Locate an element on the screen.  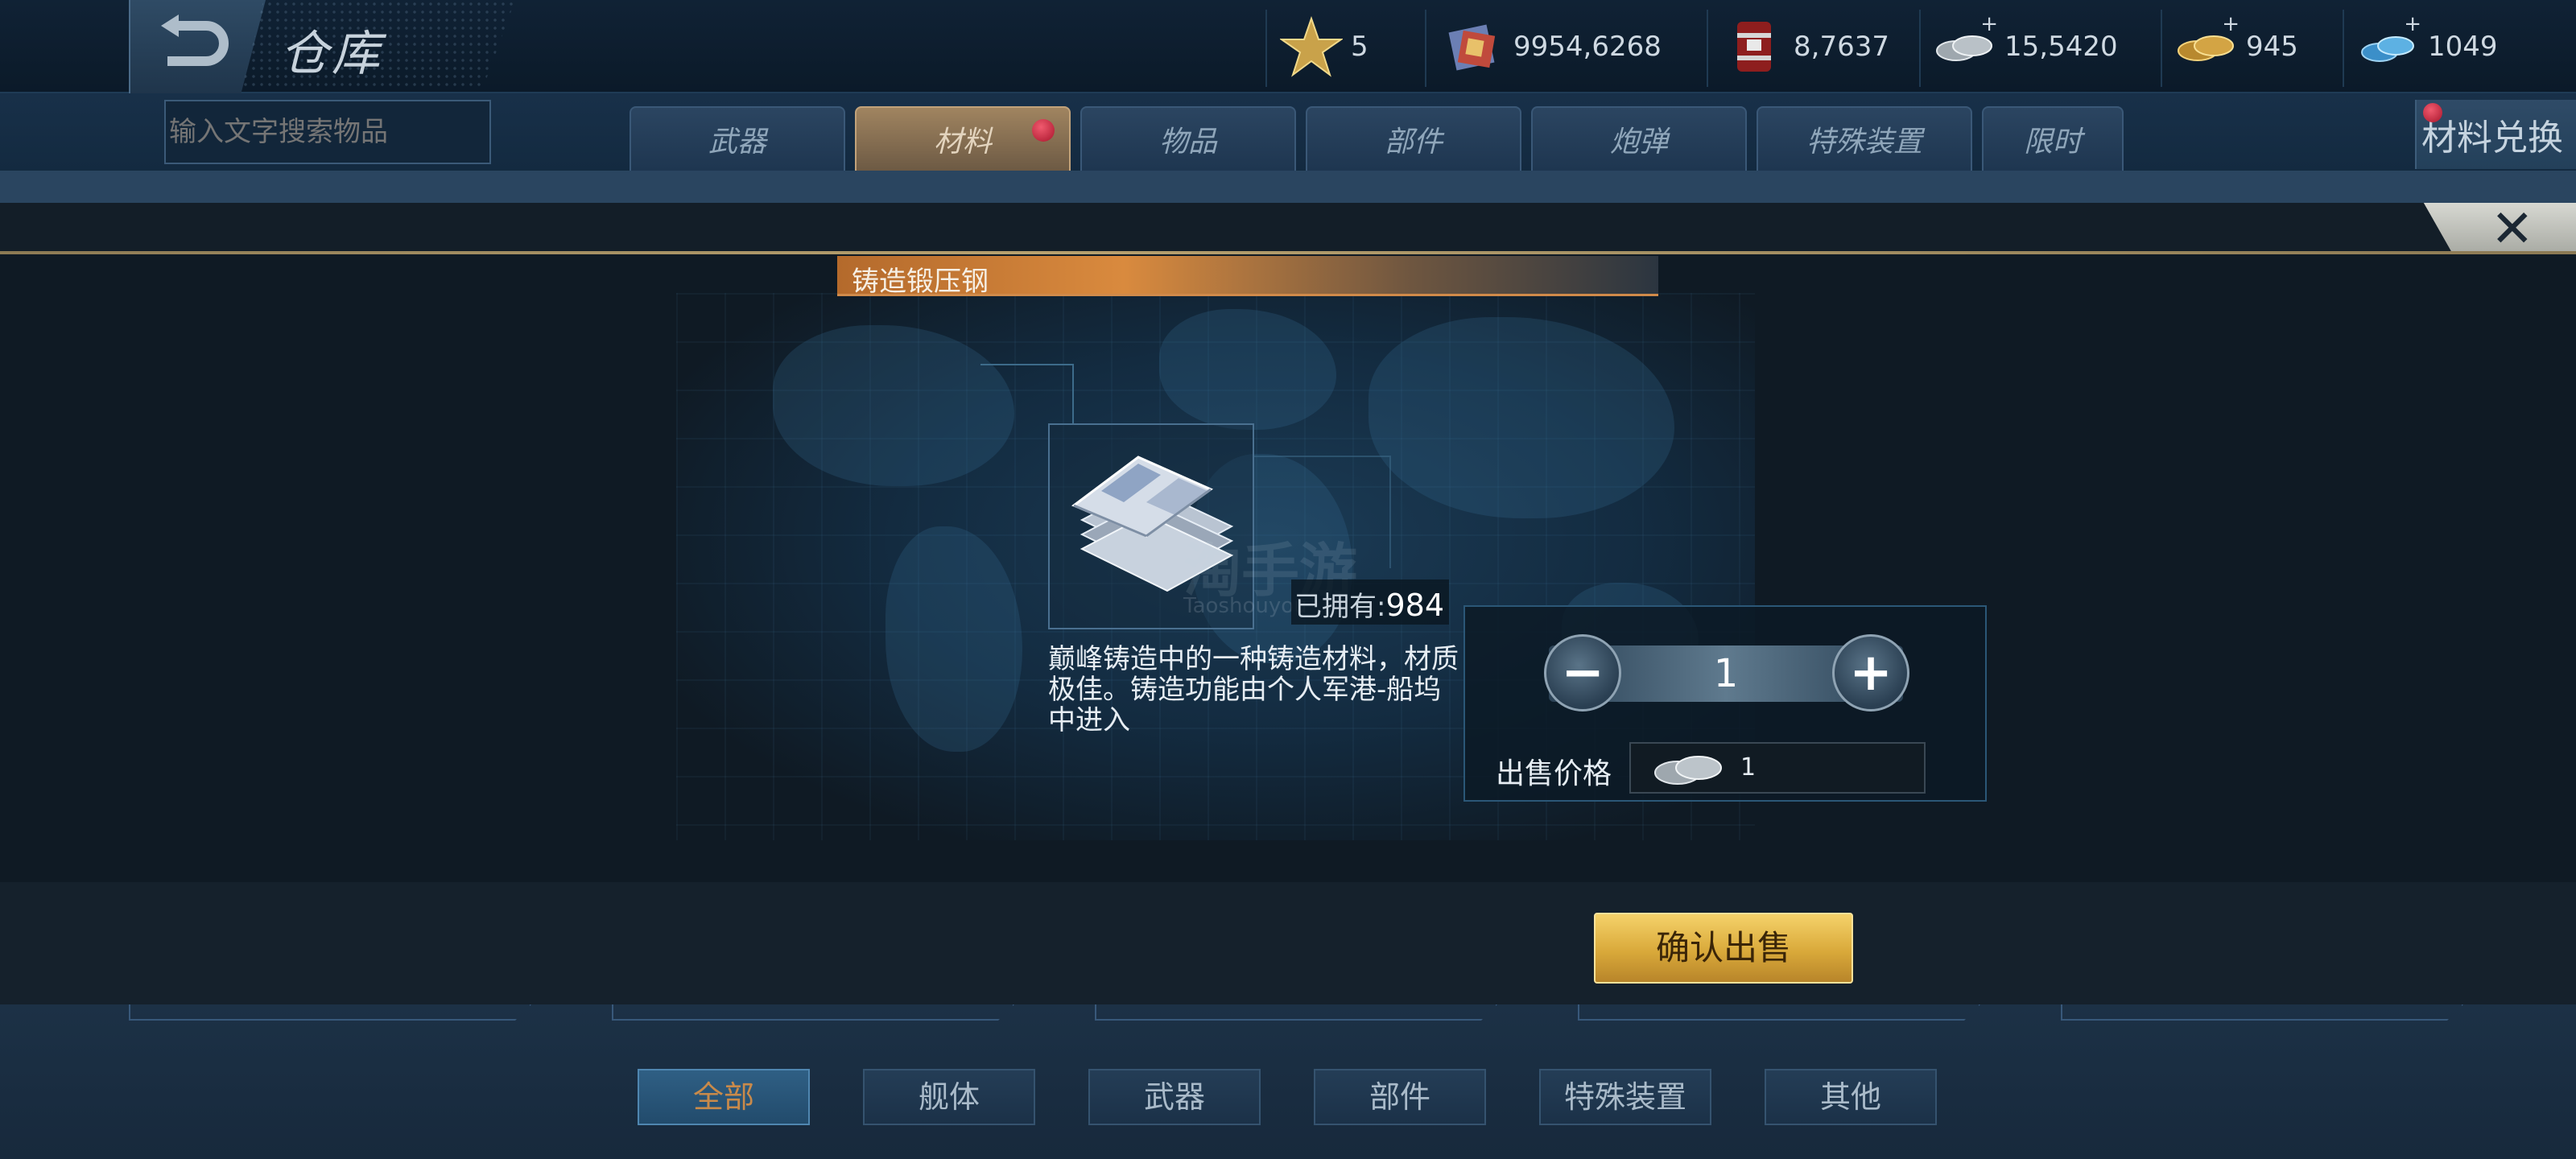
filter-special-devices: 特殊装置 is located at coordinates (1625, 1097).